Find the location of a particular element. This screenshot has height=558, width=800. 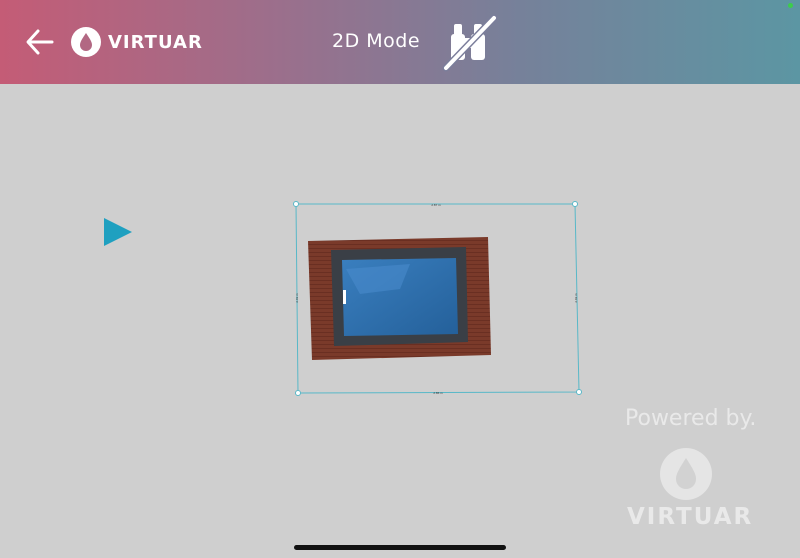

powered-by-watermark: Powered by. VIRTUAR is located at coordinates (697, 467).